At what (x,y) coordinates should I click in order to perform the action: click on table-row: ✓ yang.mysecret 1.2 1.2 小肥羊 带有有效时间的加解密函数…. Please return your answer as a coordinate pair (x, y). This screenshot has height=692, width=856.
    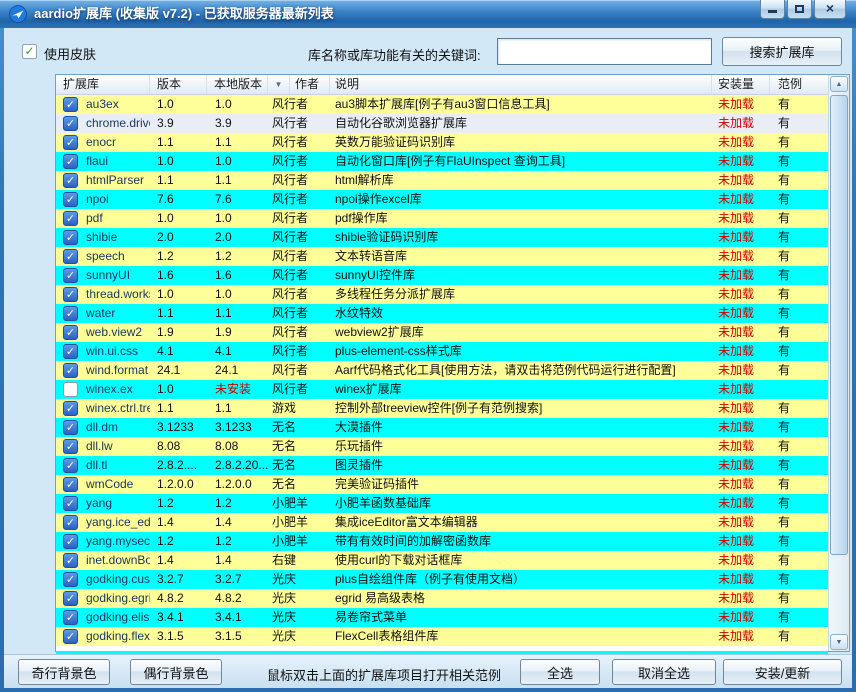
    Looking at the image, I should click on (442, 541).